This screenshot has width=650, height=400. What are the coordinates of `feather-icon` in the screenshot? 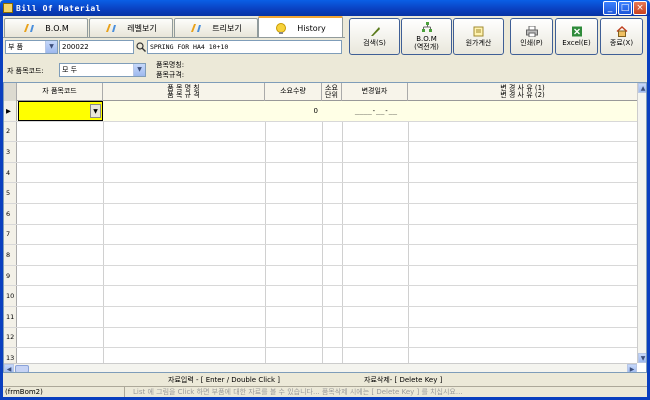 It's located at (375, 31).